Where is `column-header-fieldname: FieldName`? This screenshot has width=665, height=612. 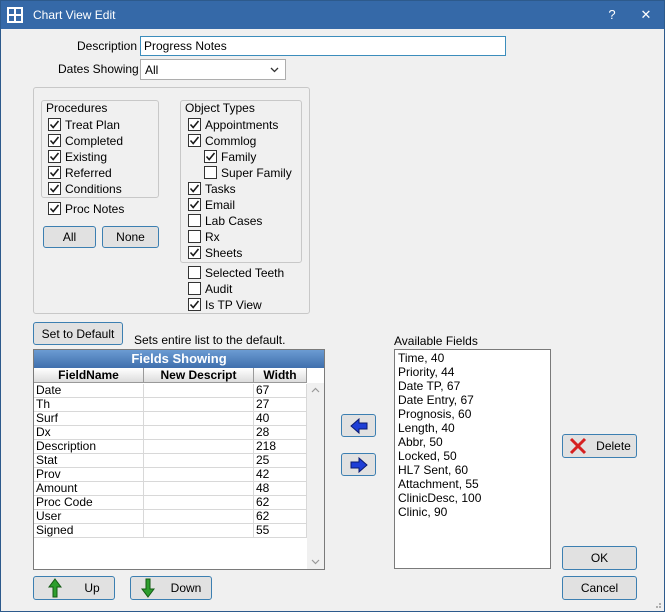 column-header-fieldname: FieldName is located at coordinates (89, 375).